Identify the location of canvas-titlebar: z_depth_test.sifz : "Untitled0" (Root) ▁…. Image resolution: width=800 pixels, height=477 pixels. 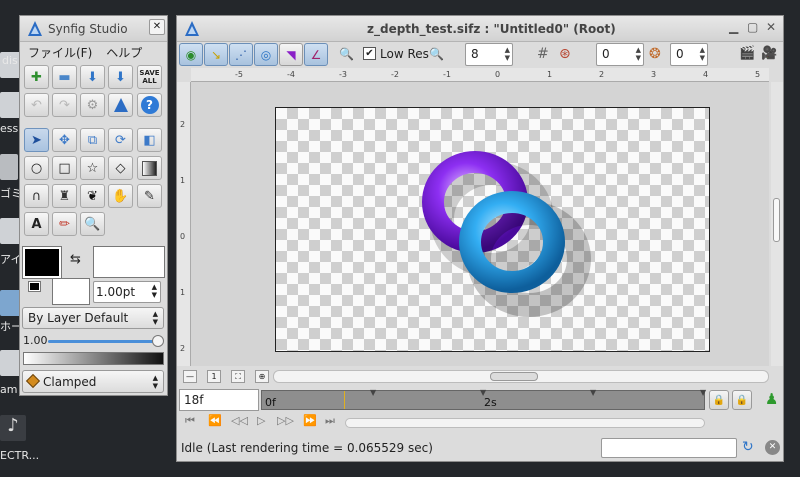
(480, 29).